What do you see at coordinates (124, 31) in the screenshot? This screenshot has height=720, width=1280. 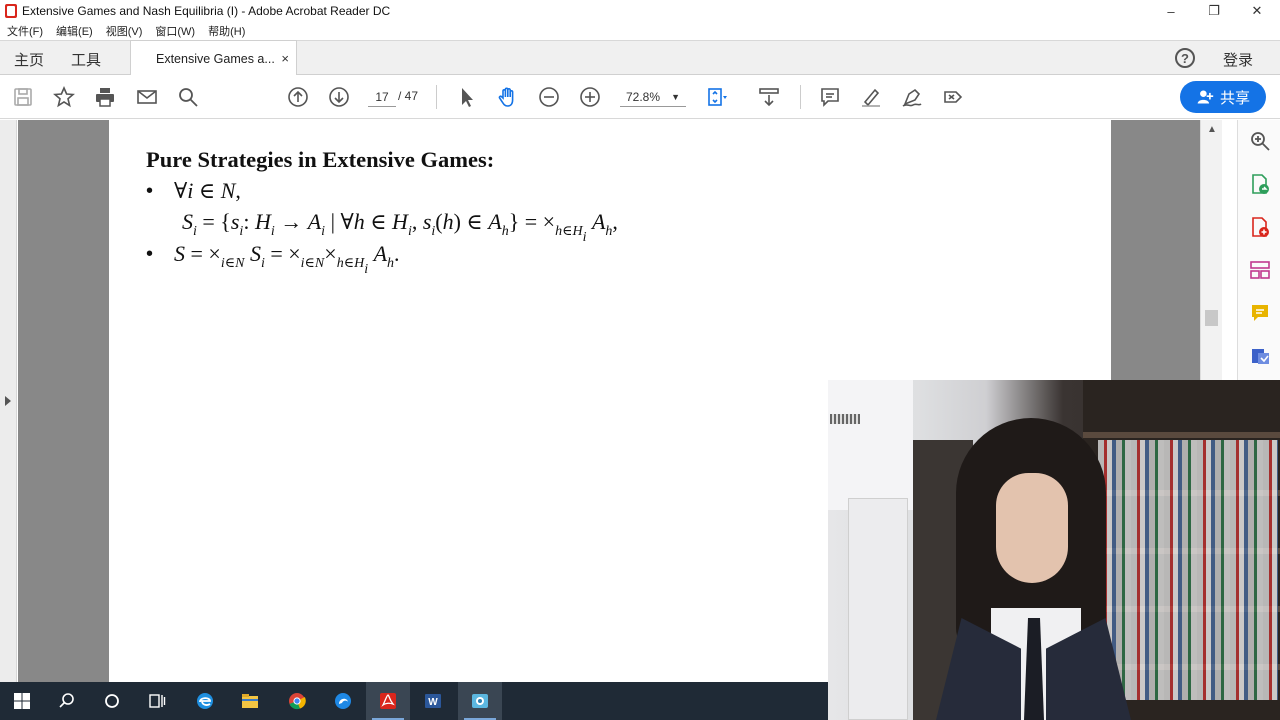 I see `menu-view: 视图(V)` at bounding box center [124, 31].